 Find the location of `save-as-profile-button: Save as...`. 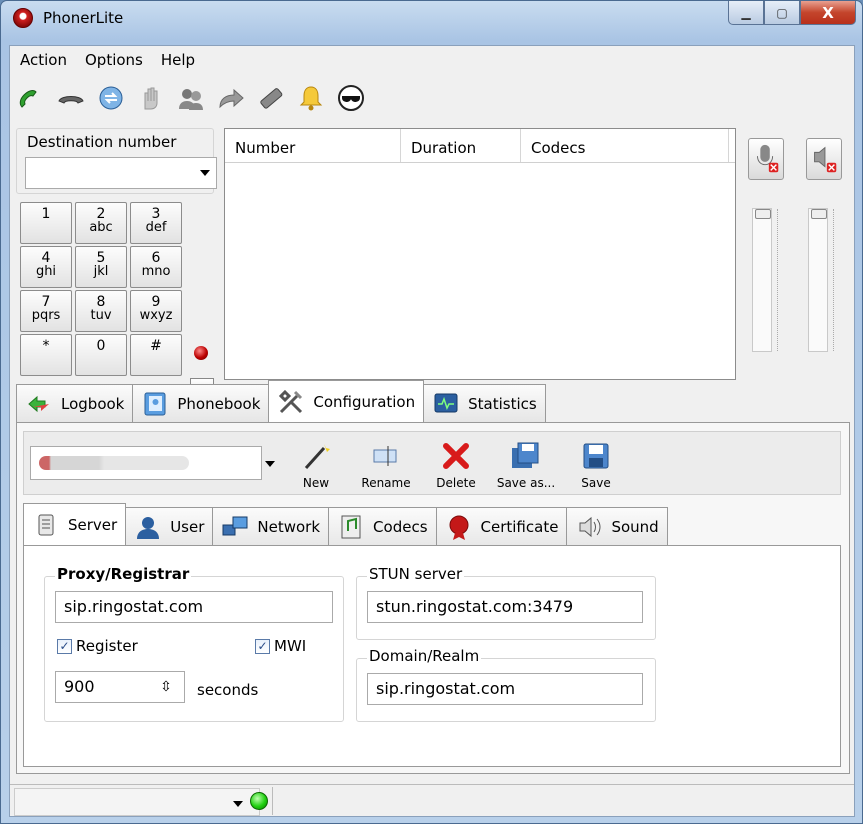

save-as-profile-button: Save as... is located at coordinates (526, 465).